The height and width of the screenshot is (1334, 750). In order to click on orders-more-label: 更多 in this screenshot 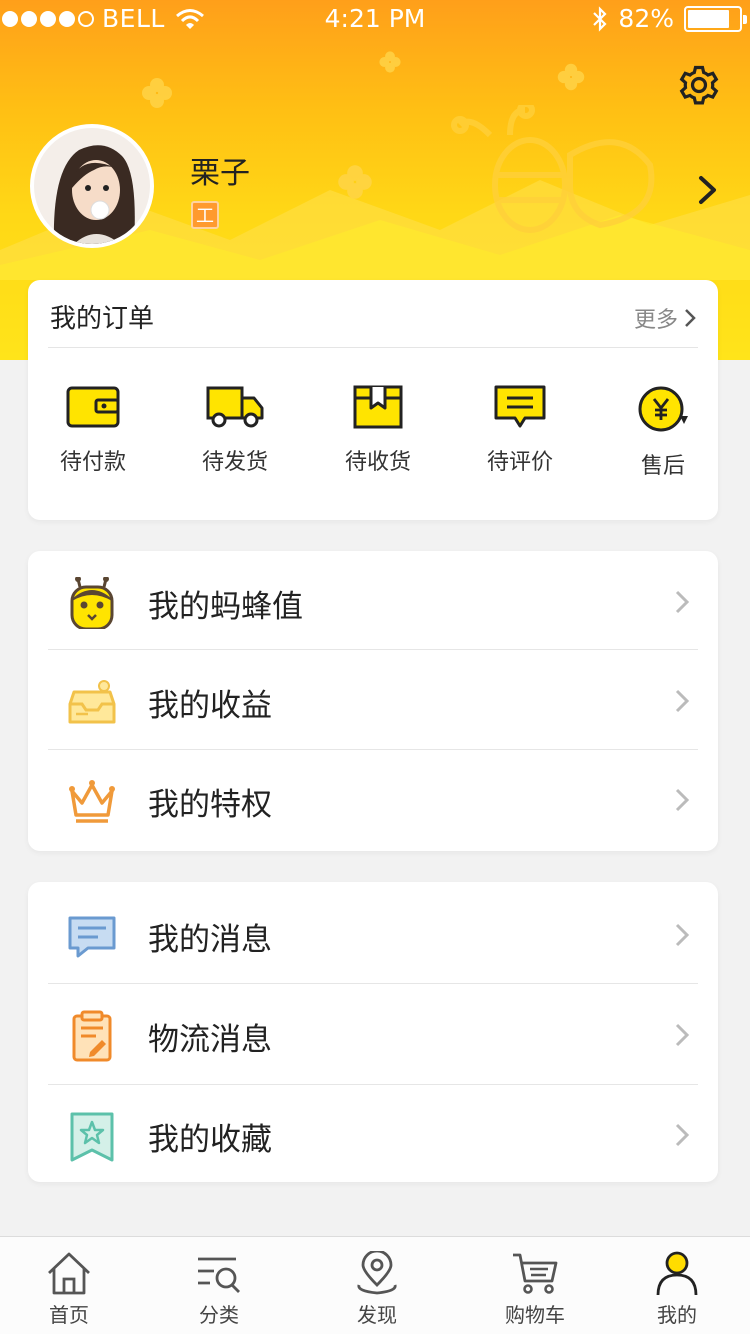, I will do `click(655, 320)`.